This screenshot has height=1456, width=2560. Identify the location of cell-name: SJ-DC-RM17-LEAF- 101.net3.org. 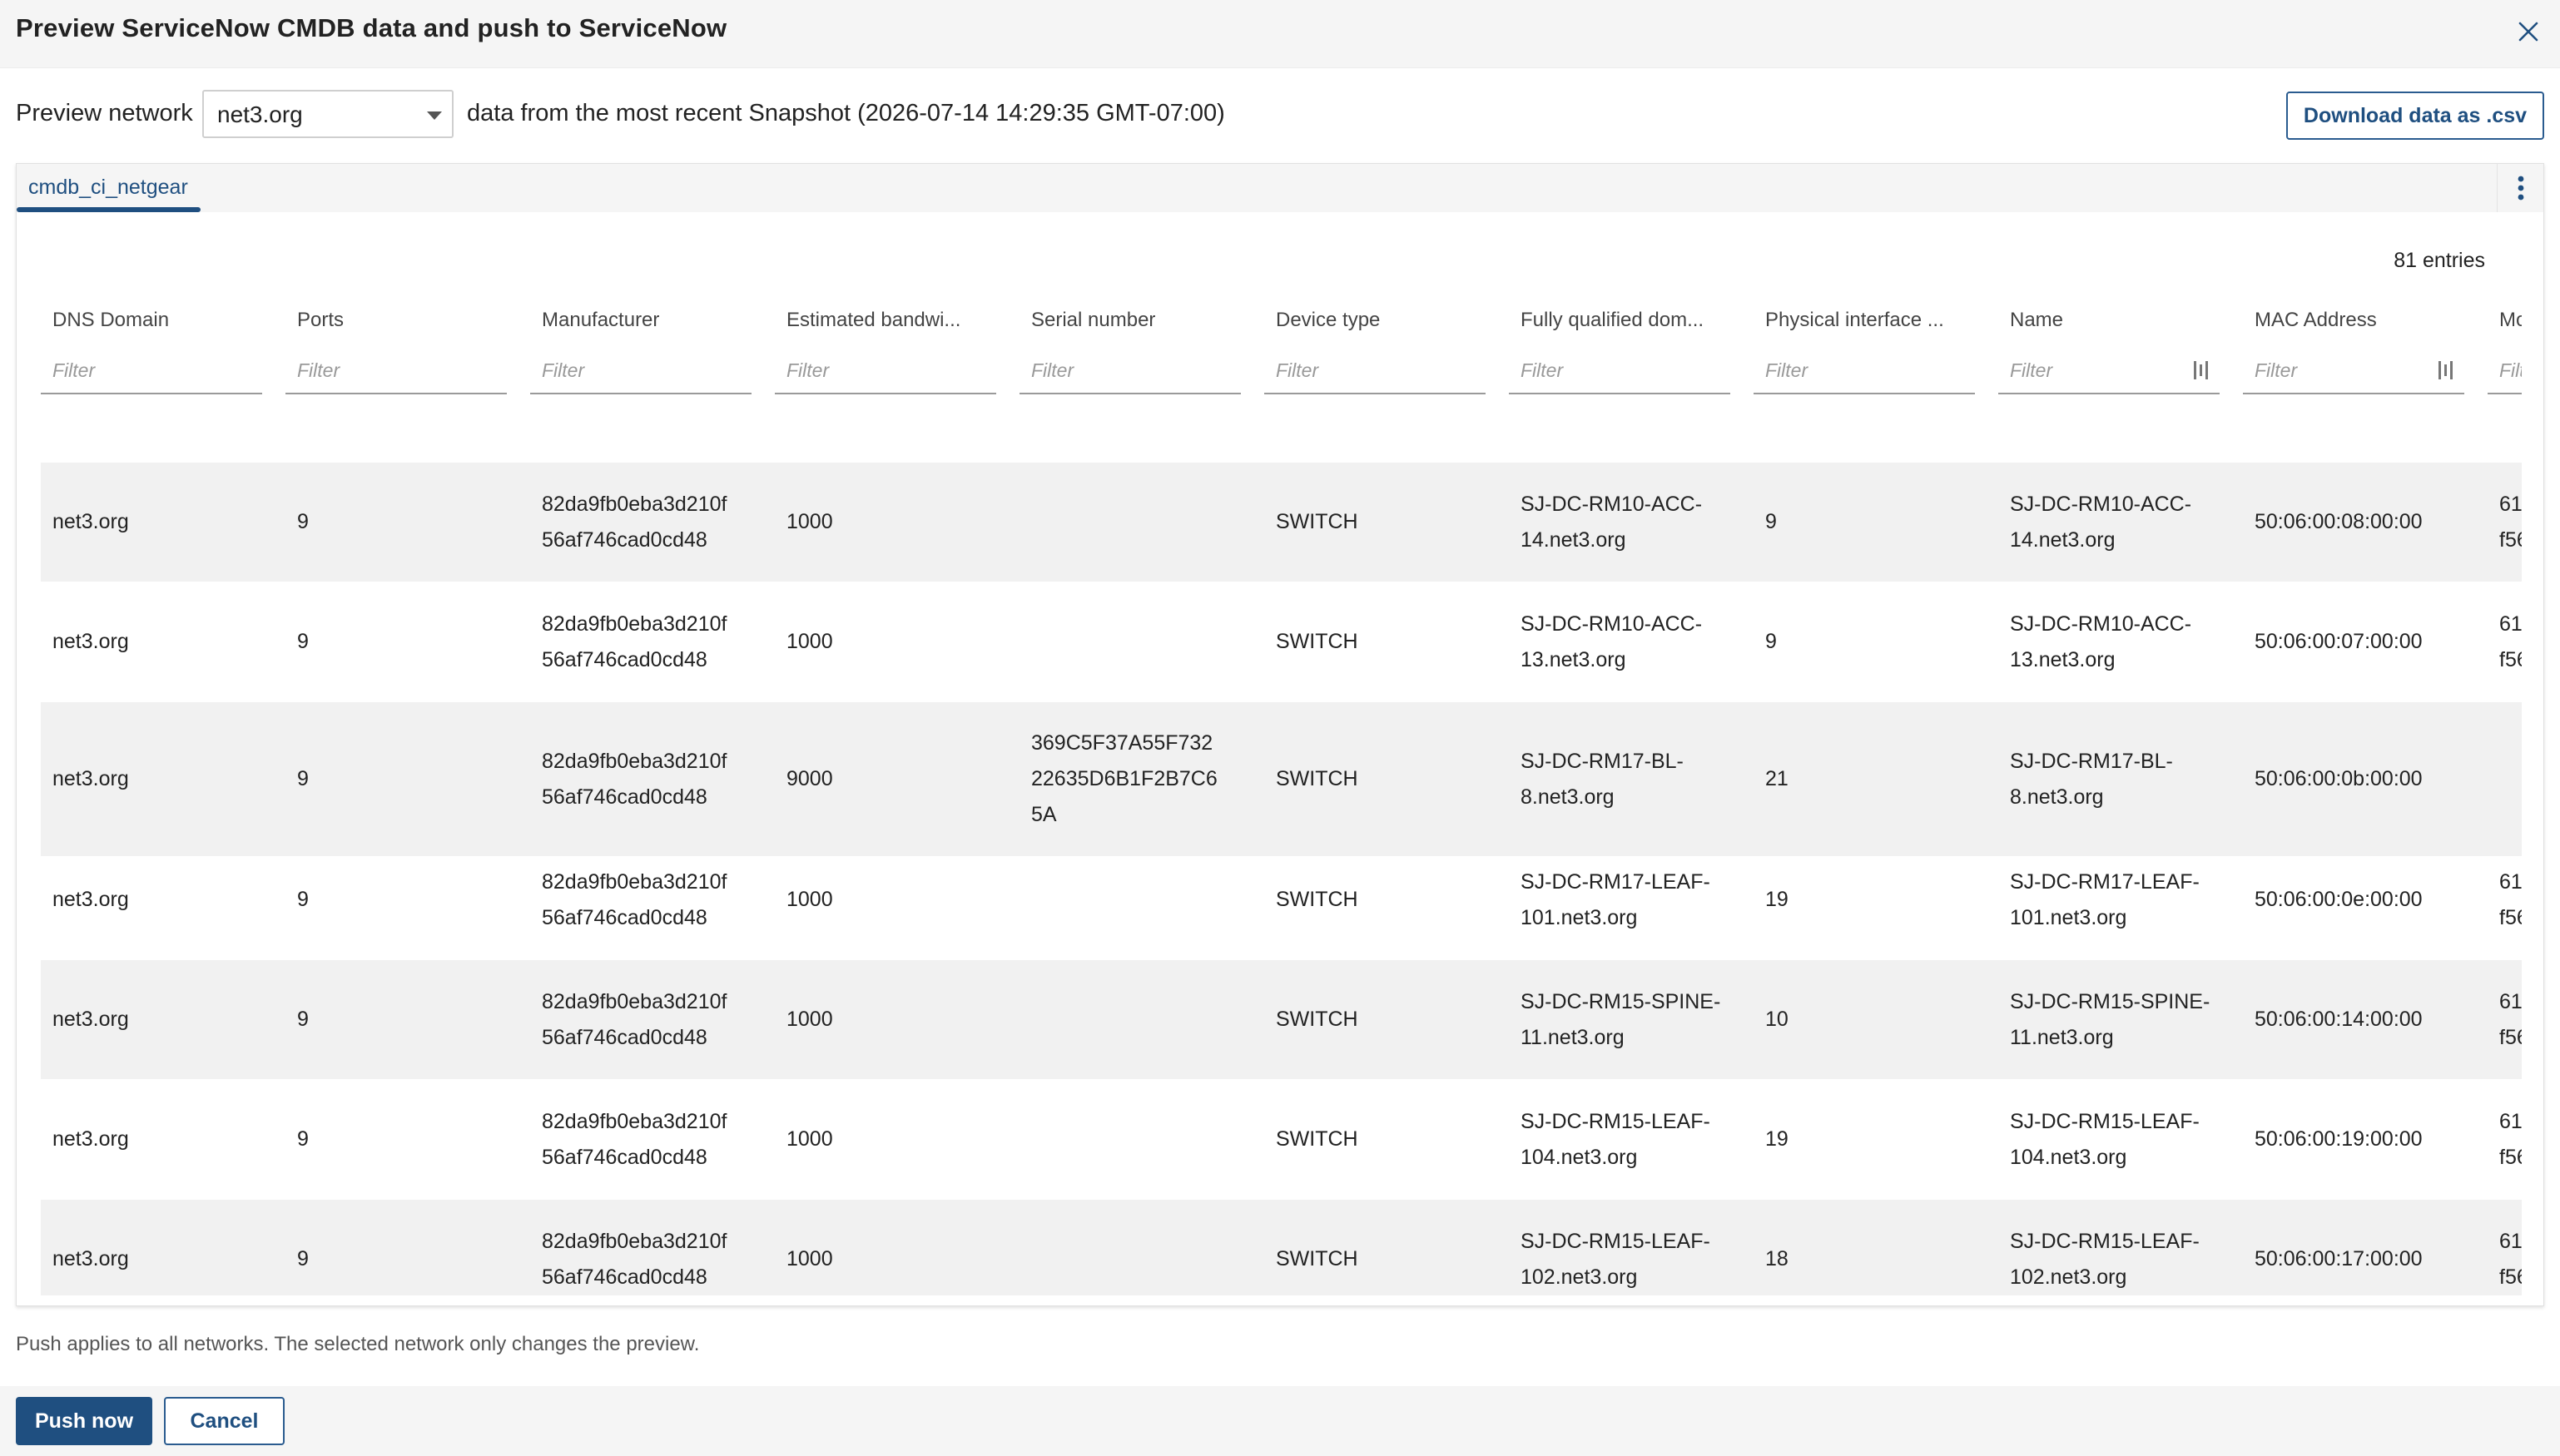
(2120, 900).